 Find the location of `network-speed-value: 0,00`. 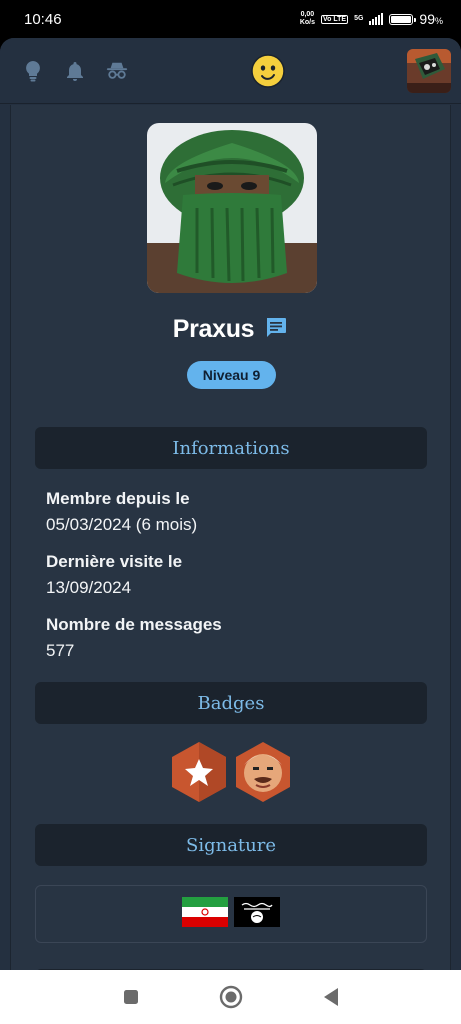

network-speed-value: 0,00 is located at coordinates (307, 14).